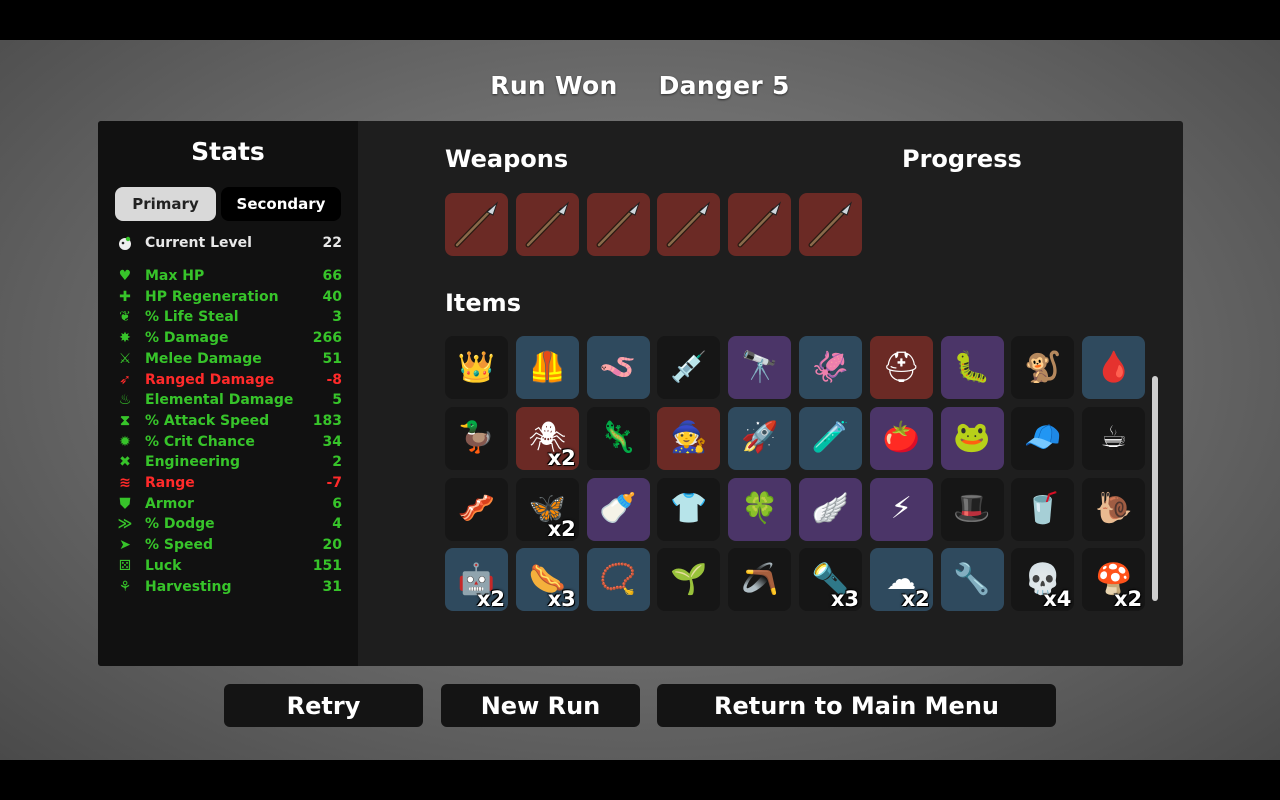 This screenshot has height=800, width=1280. What do you see at coordinates (125, 420) in the screenshot?
I see `attack-speed-icon: ⧗` at bounding box center [125, 420].